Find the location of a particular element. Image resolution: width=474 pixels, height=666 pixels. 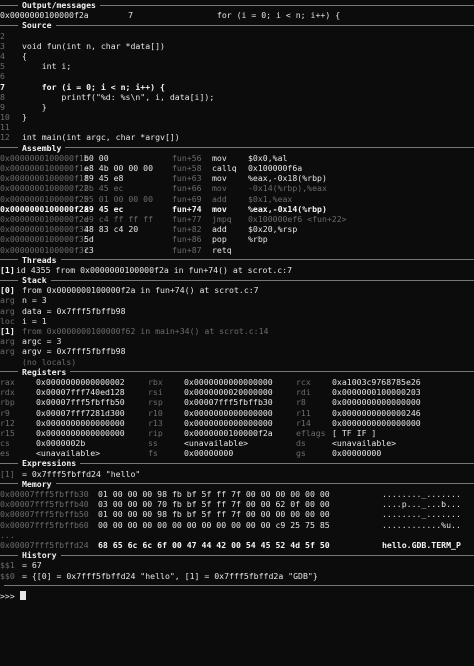

asm-mnemonic: mov is located at coordinates (219, 178).